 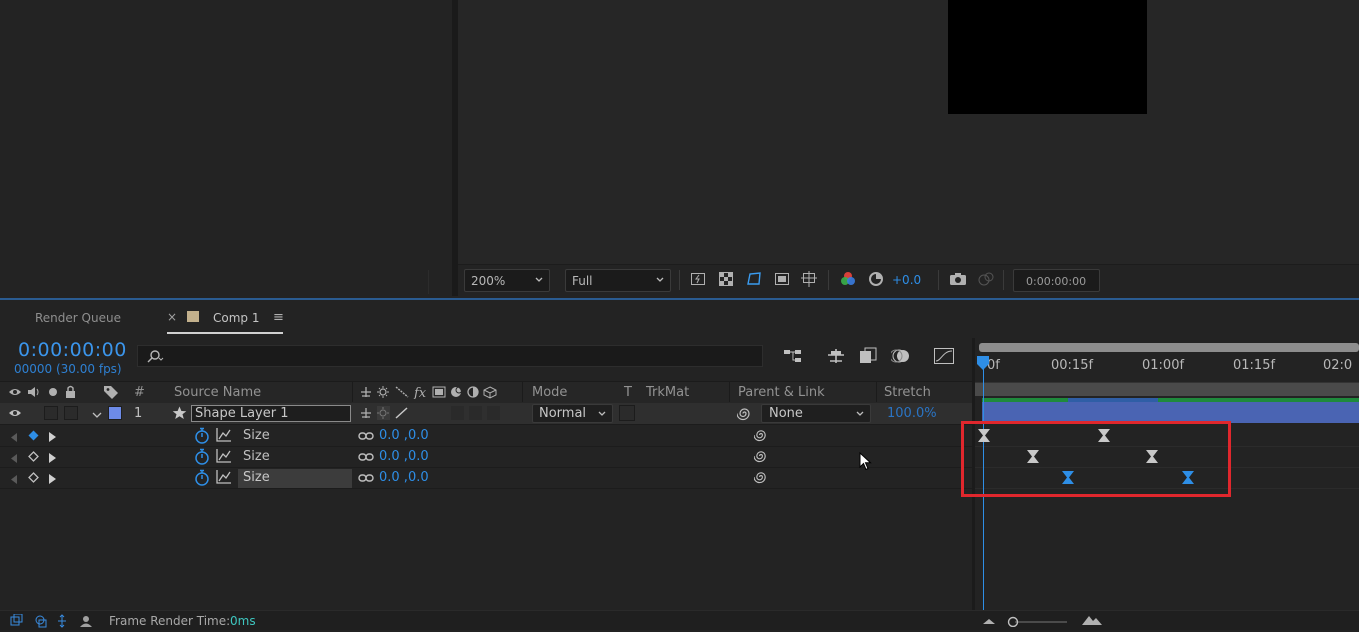 I want to click on column-divider, so click(x=729, y=392).